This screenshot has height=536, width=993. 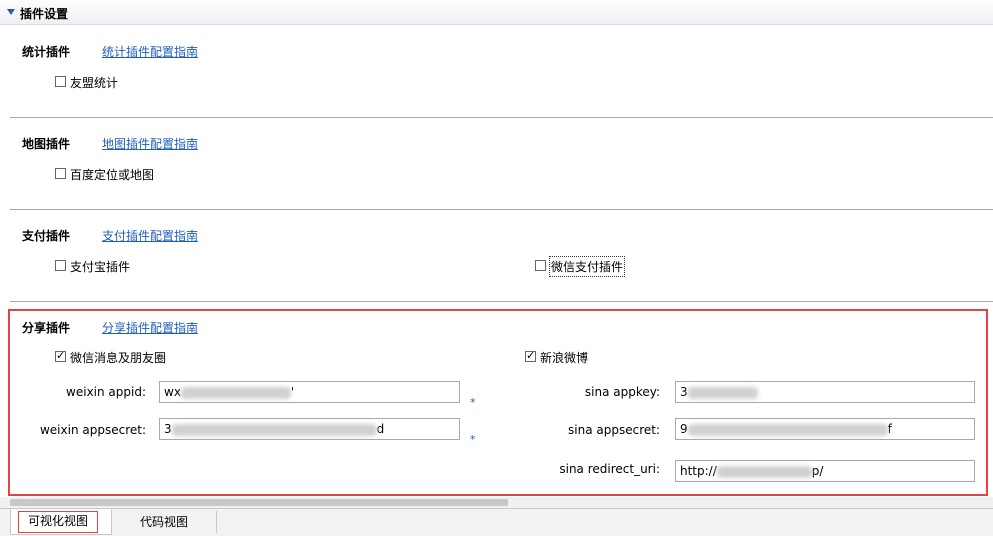 I want to click on weixin-appid-input: wx ', so click(x=309, y=392).